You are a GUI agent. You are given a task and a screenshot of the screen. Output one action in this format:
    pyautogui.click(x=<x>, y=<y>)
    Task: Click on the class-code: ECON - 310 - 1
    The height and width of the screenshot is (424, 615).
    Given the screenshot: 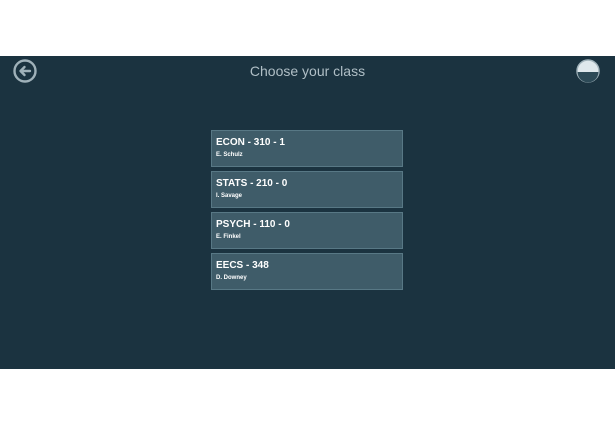 What is the action you would take?
    pyautogui.click(x=250, y=142)
    